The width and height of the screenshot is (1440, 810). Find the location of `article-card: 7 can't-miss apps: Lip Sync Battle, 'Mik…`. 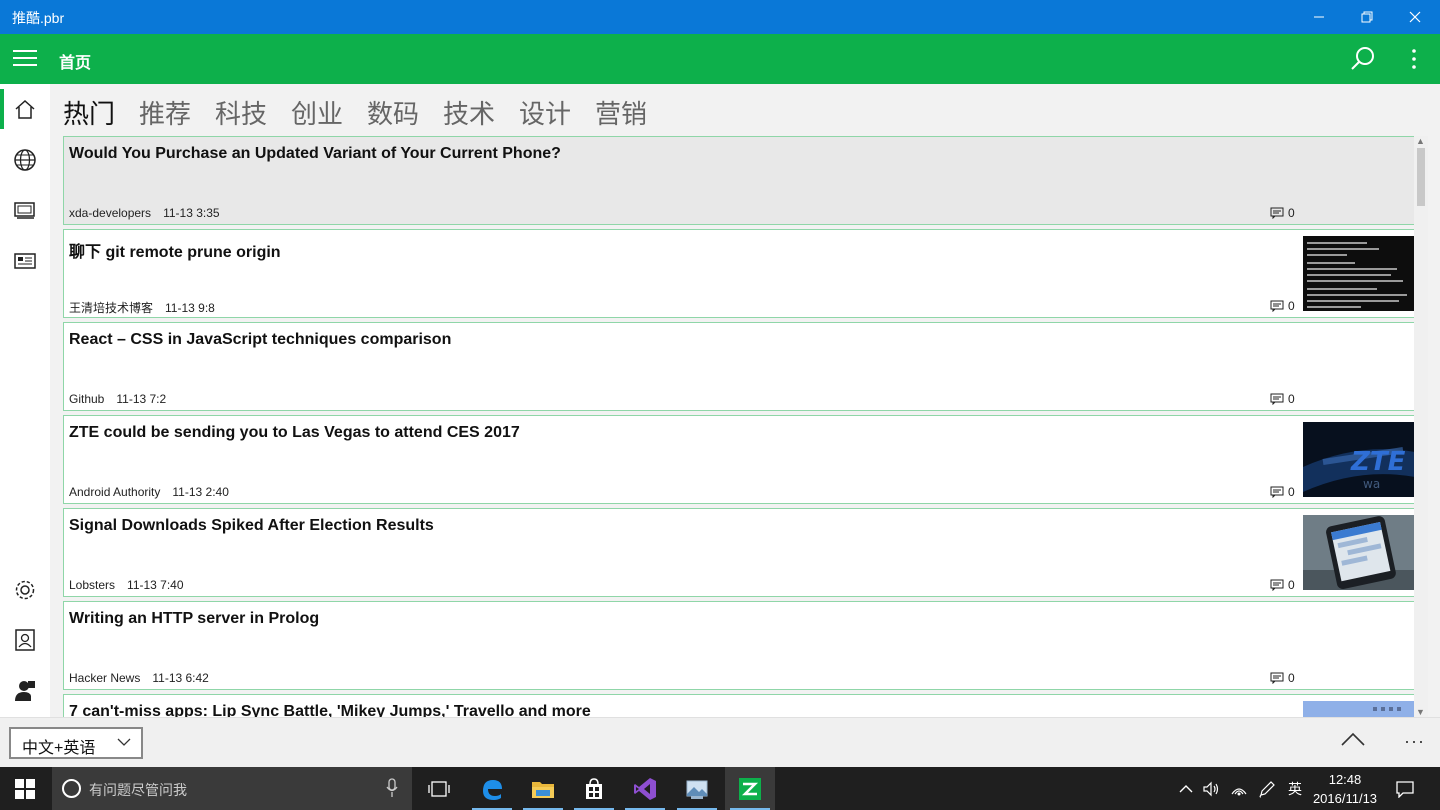

article-card: 7 can't-miss apps: Lip Sync Battle, 'Mik… is located at coordinates (739, 705).